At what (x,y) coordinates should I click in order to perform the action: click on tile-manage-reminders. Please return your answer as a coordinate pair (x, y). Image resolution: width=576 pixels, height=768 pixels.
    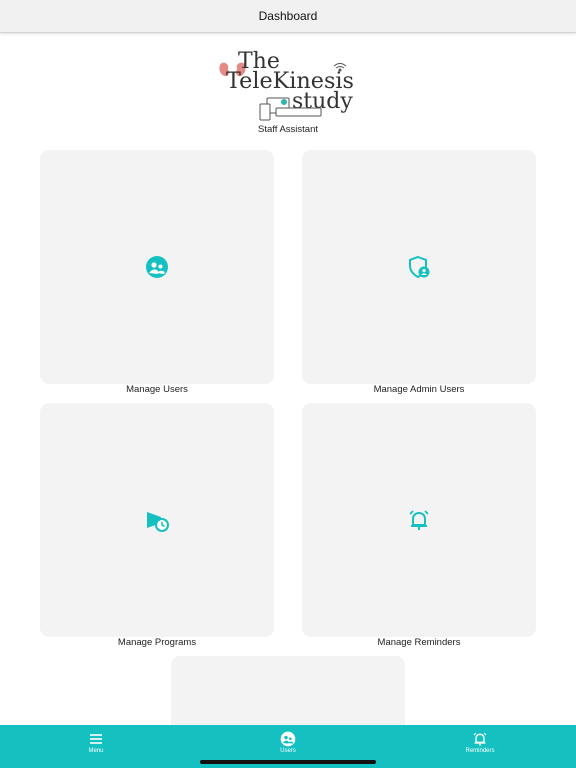
    Looking at the image, I should click on (419, 520).